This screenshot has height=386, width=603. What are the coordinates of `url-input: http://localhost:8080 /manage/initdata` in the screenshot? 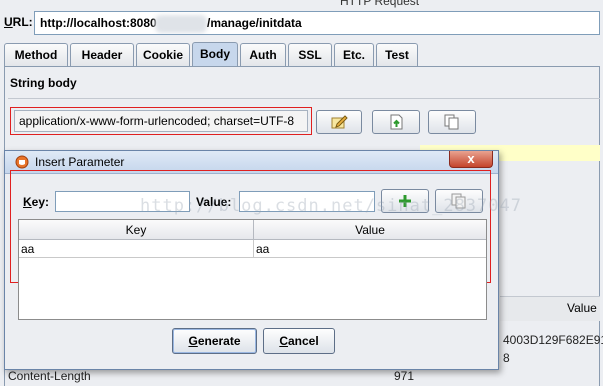 It's located at (317, 23).